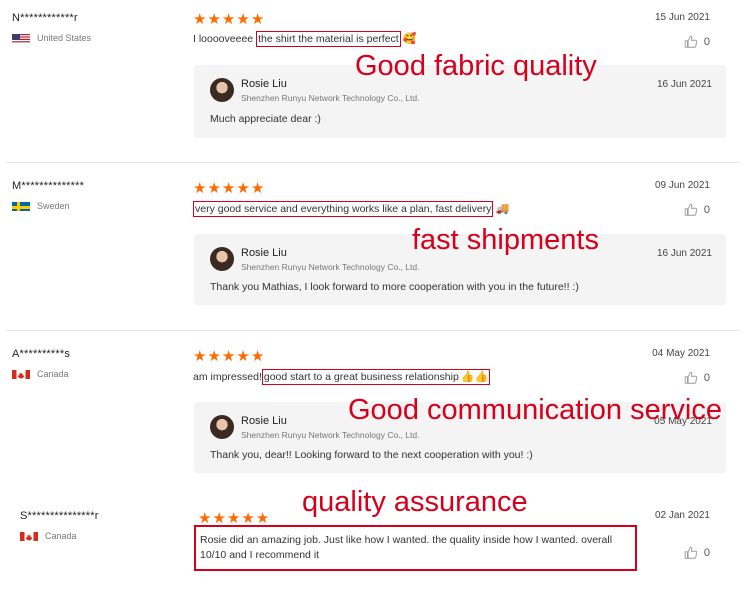 This screenshot has height=596, width=750. What do you see at coordinates (21, 205) in the screenshot?
I see `sweden-flag-icon` at bounding box center [21, 205].